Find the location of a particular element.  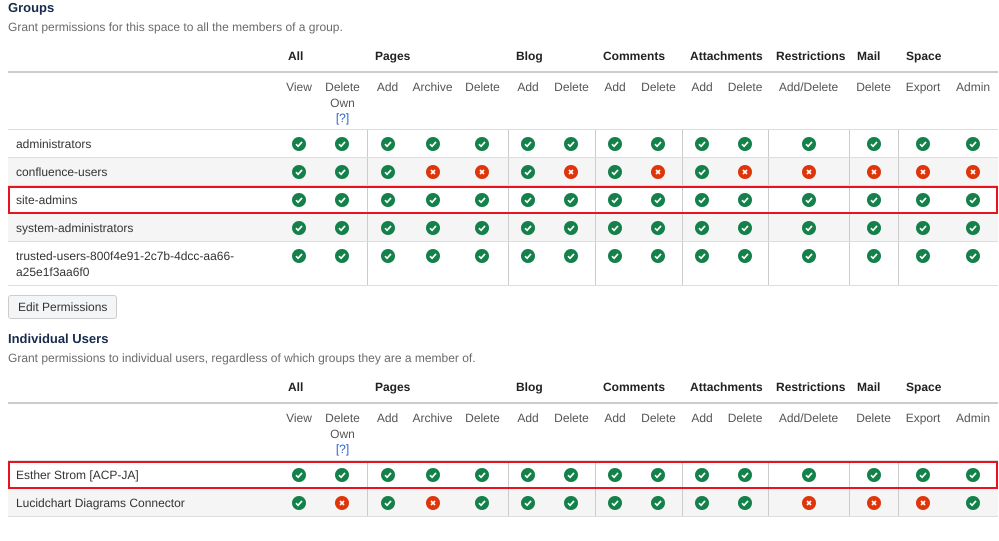

row-name: system-administrators is located at coordinates (75, 228).